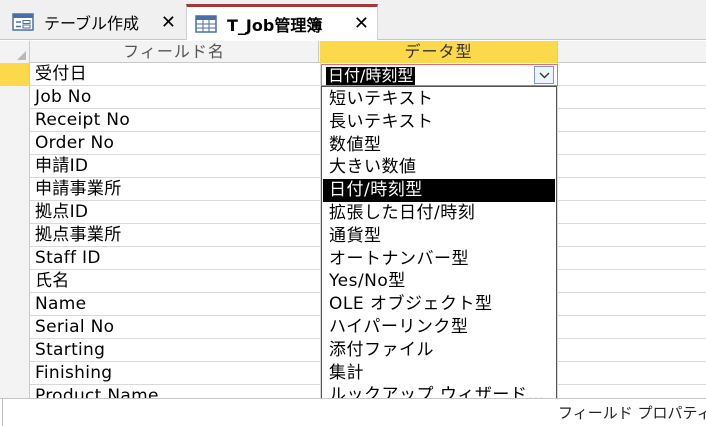 The height and width of the screenshot is (426, 706). I want to click on field-name-cell: Serial No, so click(74, 327).